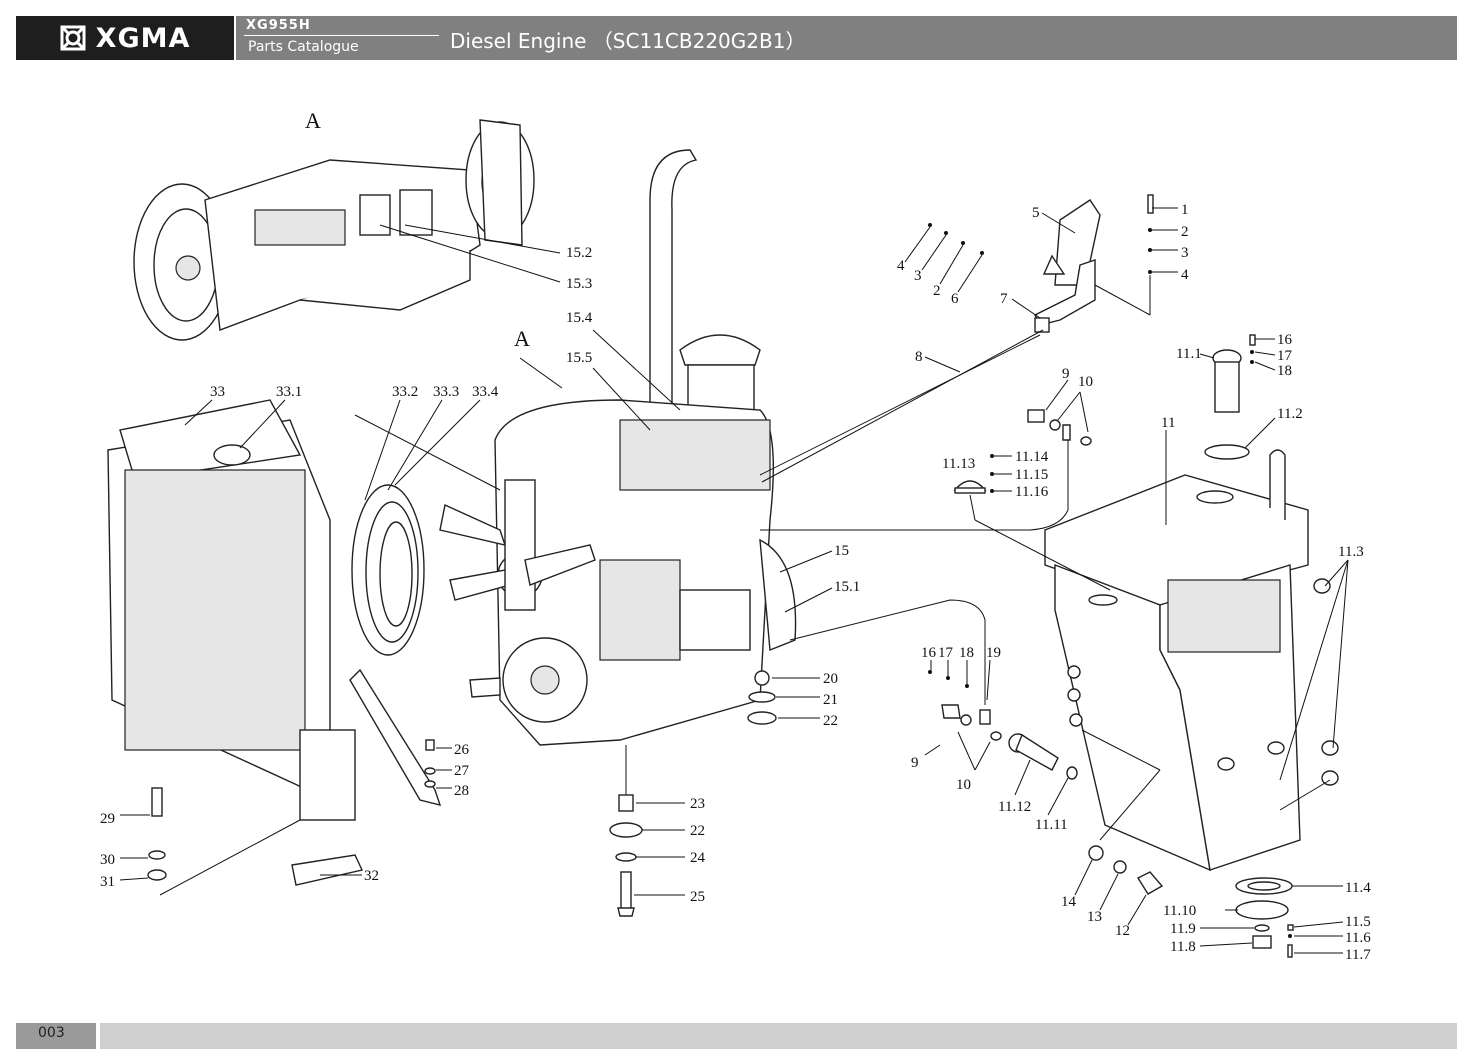 The image size is (1457, 1064). I want to click on callout-4: 4, so click(1185, 275).